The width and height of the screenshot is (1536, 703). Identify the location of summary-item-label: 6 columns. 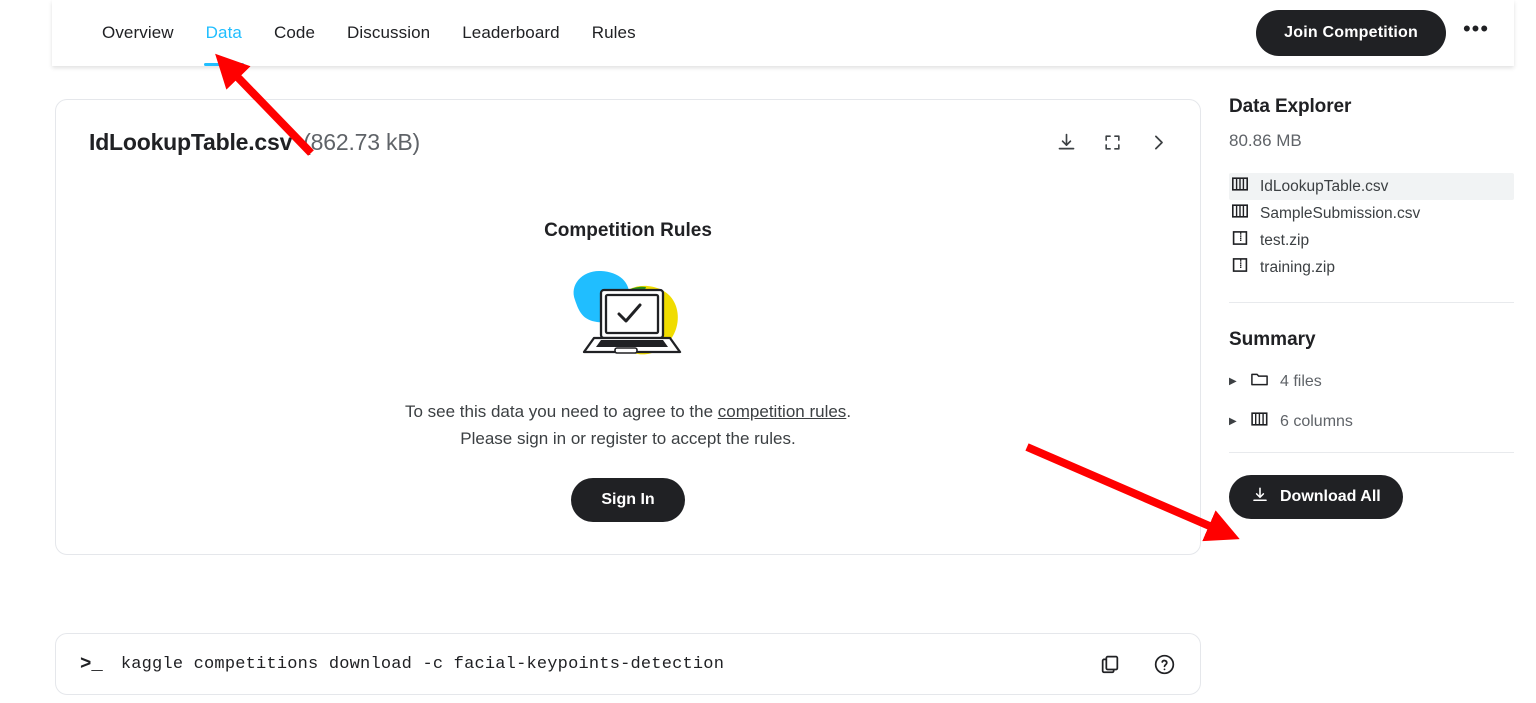
(1316, 421).